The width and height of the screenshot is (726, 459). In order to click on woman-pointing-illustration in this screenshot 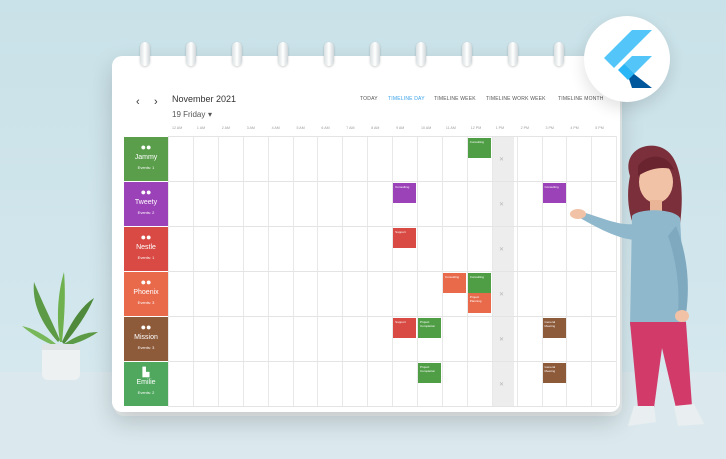, I will do `click(637, 285)`.